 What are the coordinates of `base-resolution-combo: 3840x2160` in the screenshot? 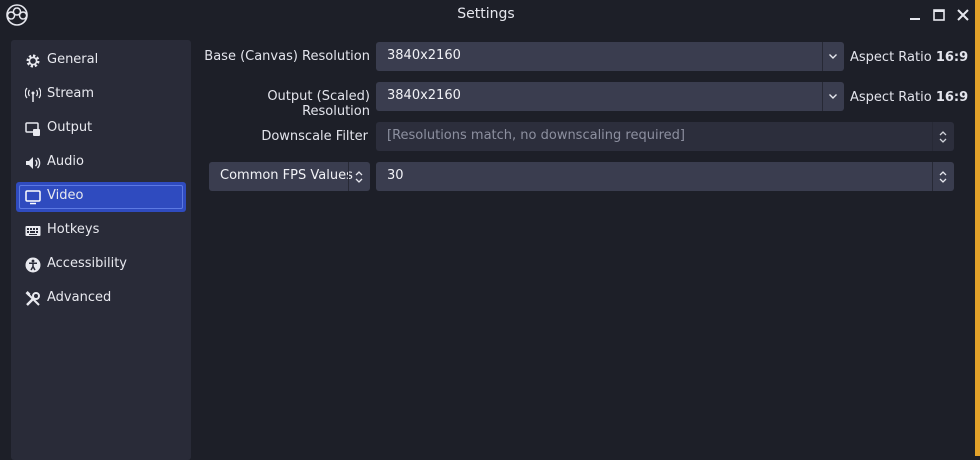 It's located at (610, 56).